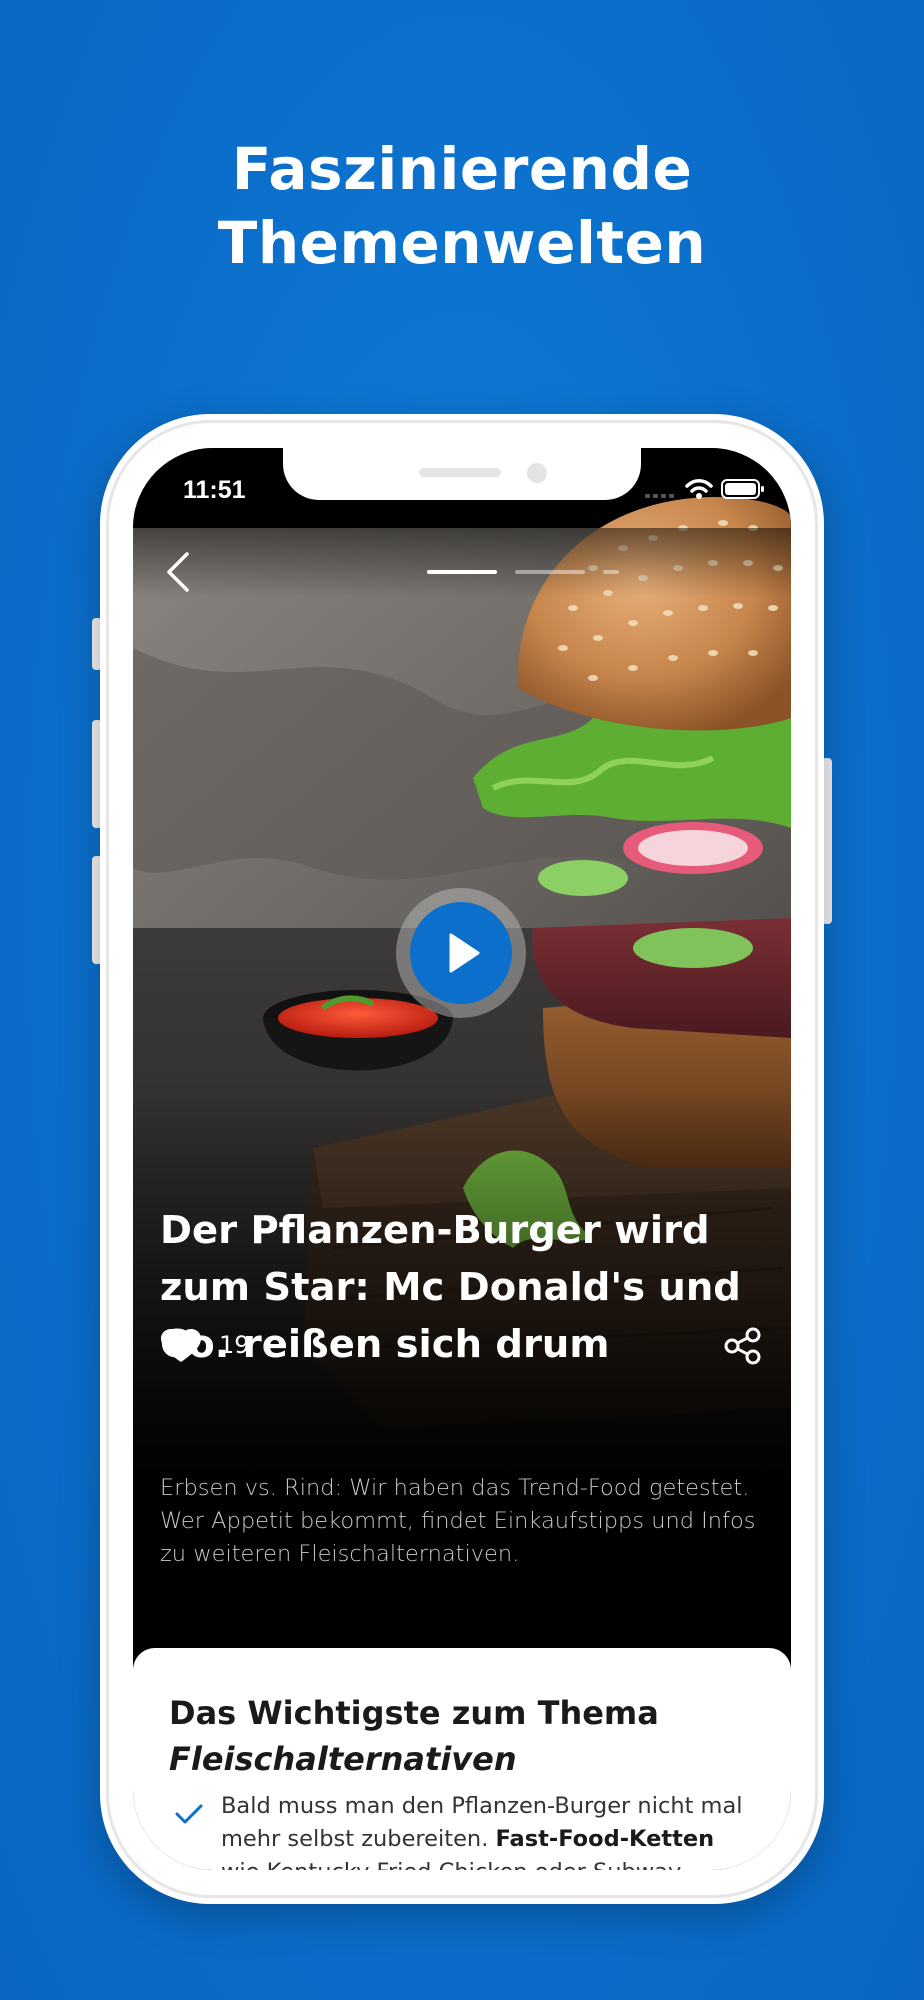 The width and height of the screenshot is (924, 2000). Describe the element at coordinates (462, 169) in the screenshot. I see `promo-headline-line1: Faszinierende` at that location.